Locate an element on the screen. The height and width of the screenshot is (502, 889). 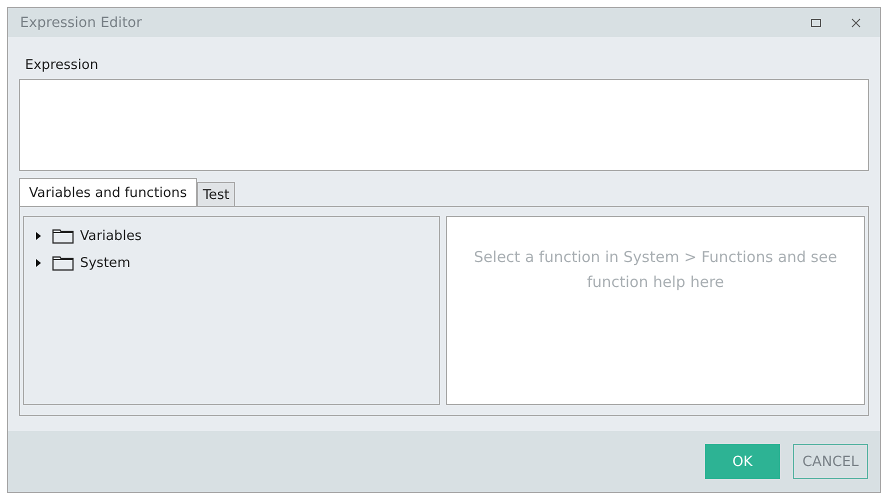
window-title: Expression Editor is located at coordinates (81, 22).